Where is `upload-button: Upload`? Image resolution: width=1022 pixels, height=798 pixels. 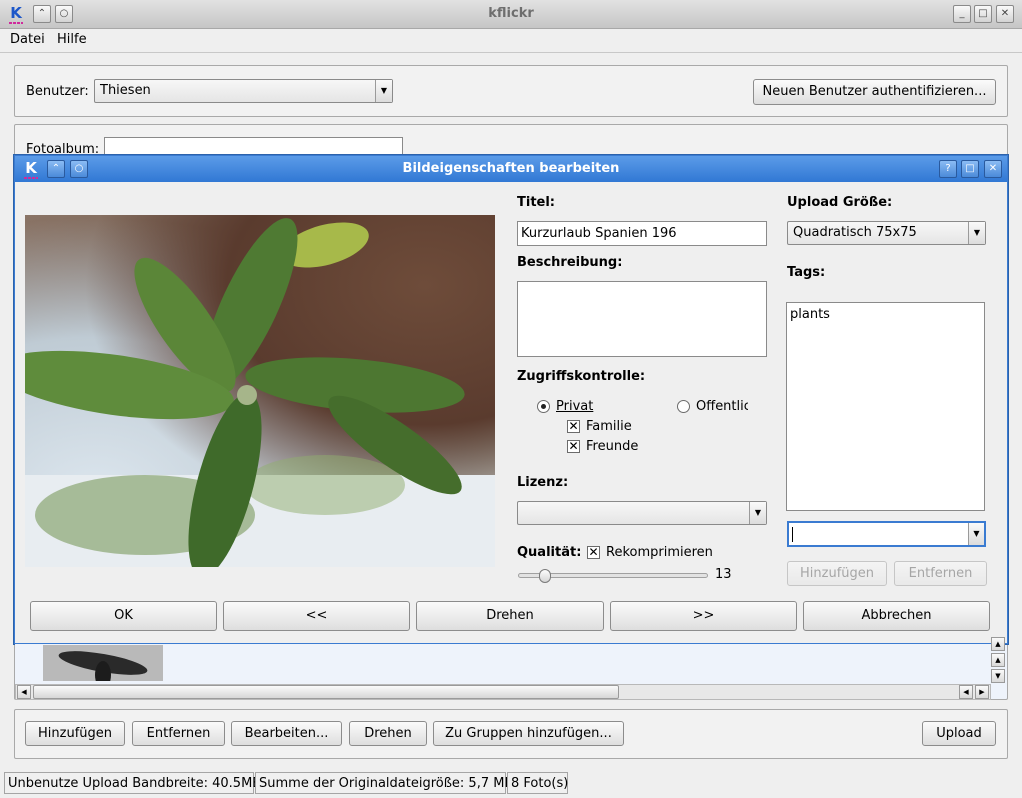
upload-button: Upload is located at coordinates (959, 733).